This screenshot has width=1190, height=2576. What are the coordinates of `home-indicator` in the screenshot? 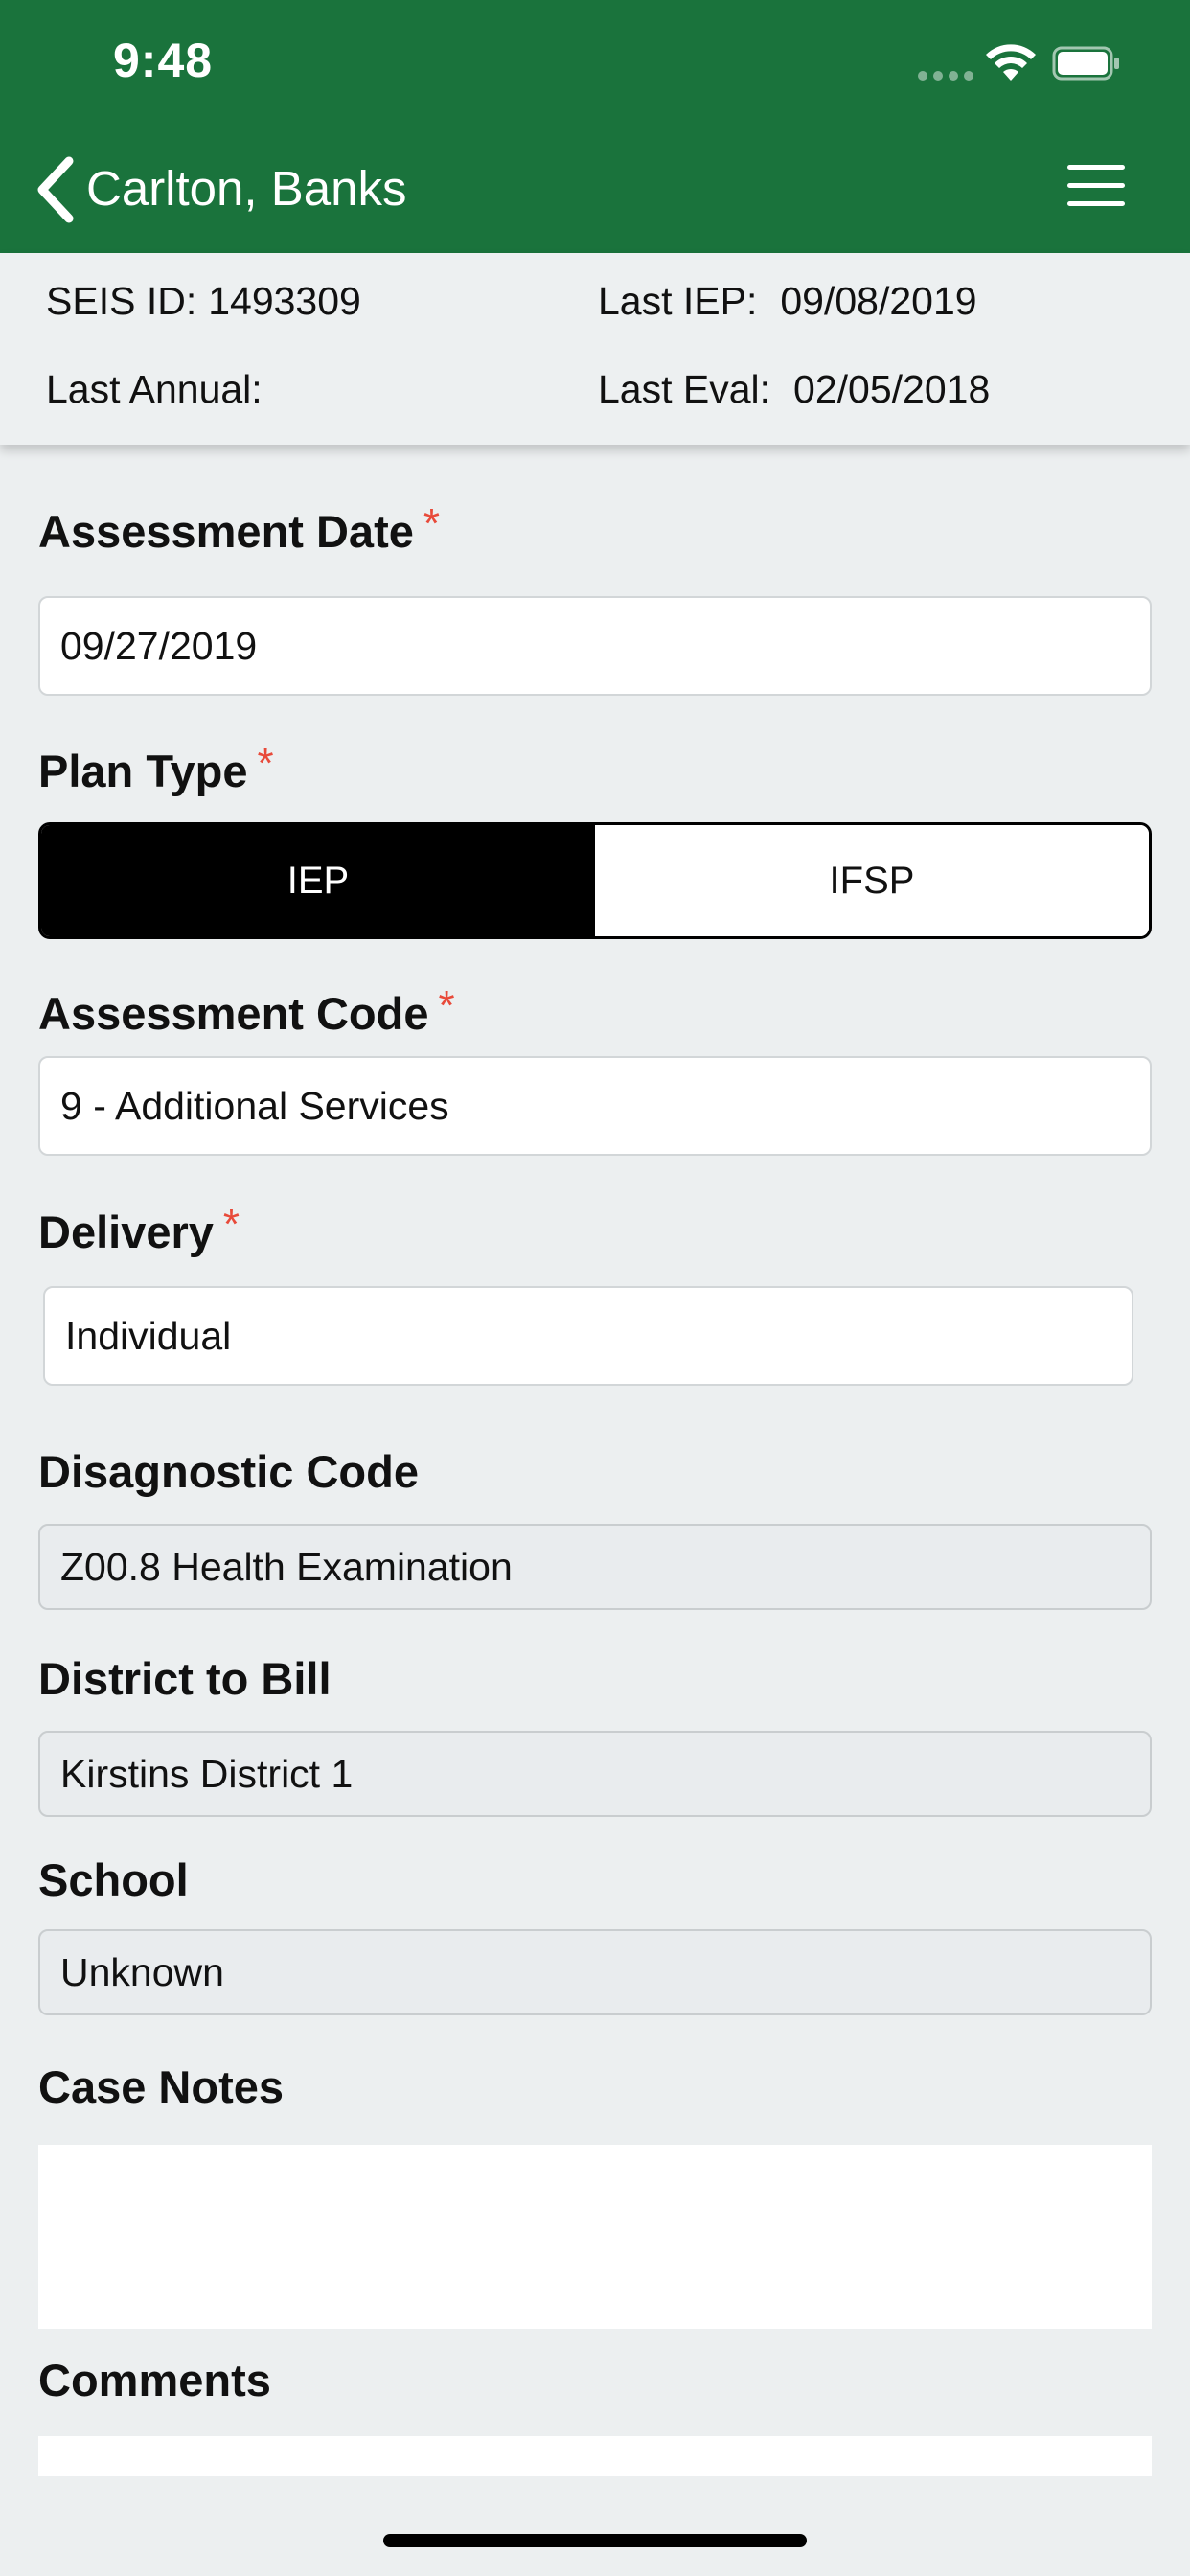 It's located at (595, 2540).